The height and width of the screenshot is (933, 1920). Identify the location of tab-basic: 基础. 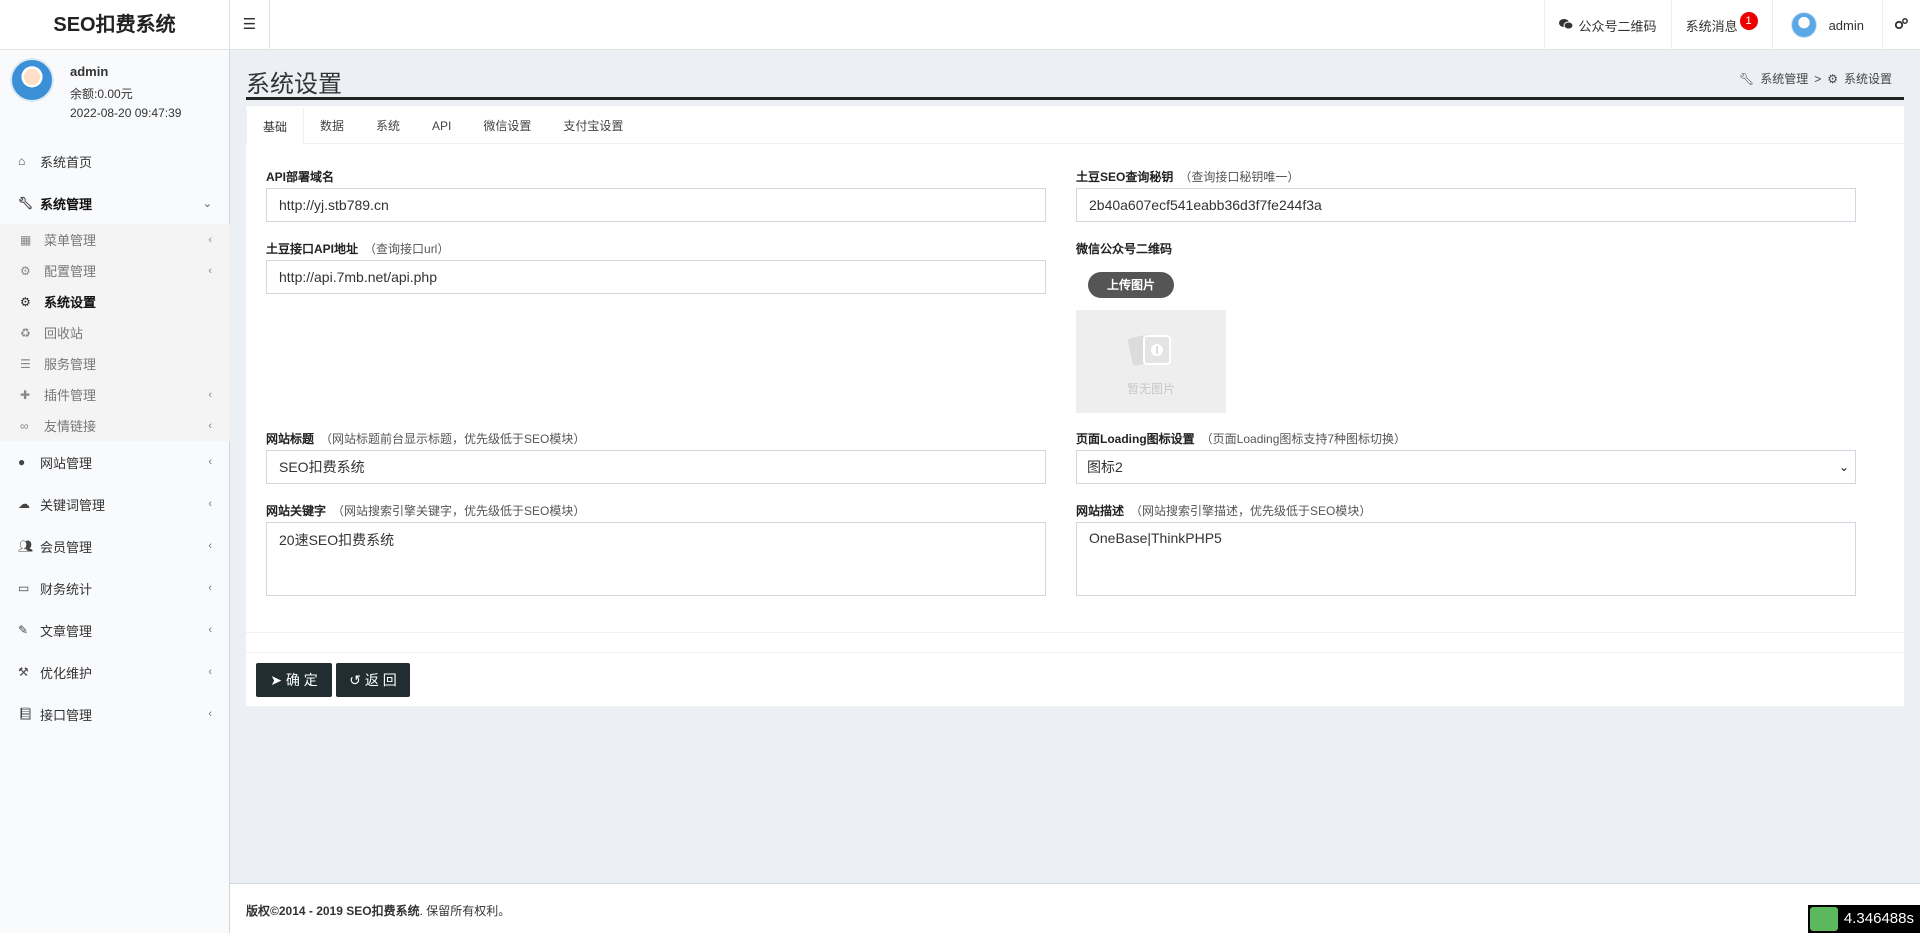
(275, 125).